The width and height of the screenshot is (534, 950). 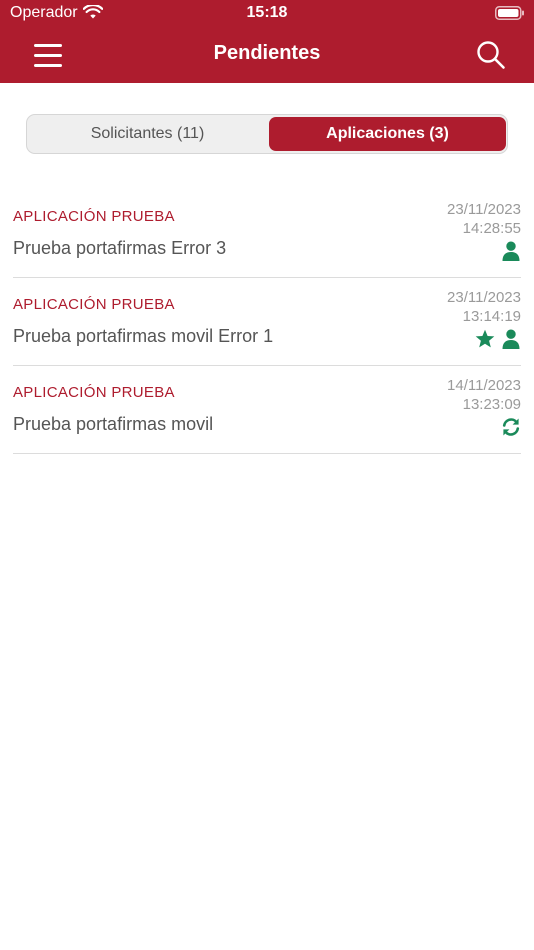 What do you see at coordinates (484, 219) in the screenshot?
I see `request-datetime: 23/11/2023 14:28:55` at bounding box center [484, 219].